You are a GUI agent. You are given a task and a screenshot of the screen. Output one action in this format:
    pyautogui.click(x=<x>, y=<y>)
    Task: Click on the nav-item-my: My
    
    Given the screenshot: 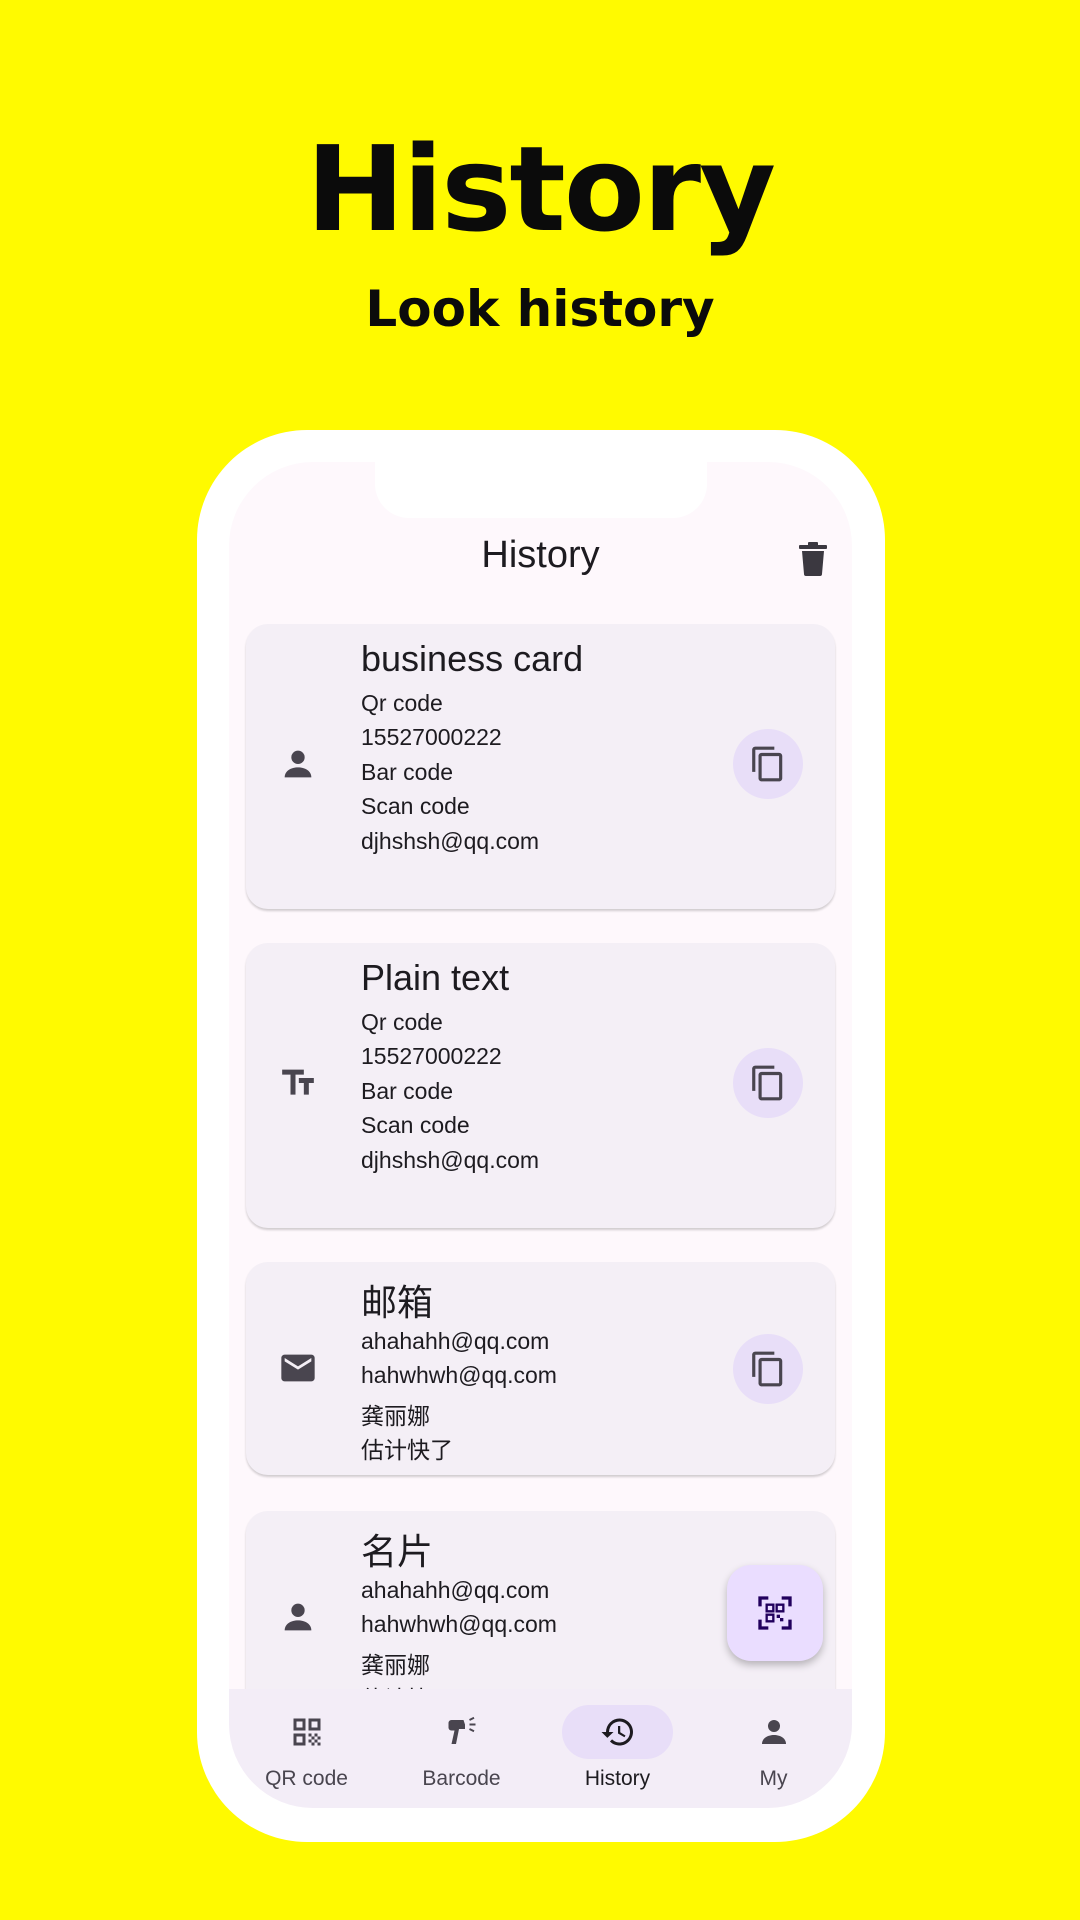 What is the action you would take?
    pyautogui.click(x=773, y=1748)
    